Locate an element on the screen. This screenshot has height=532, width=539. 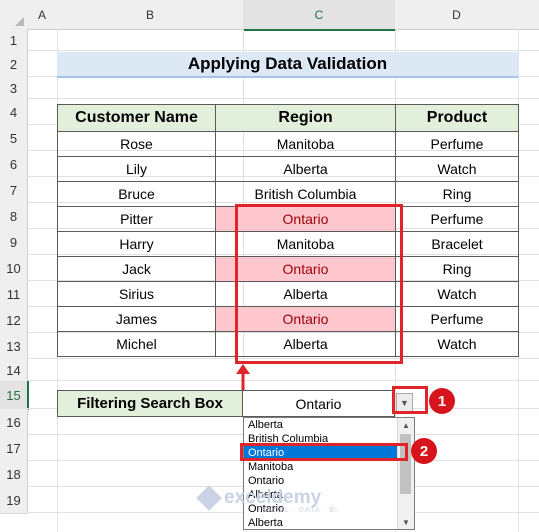
row-header-5: 5 is located at coordinates (14, 138).